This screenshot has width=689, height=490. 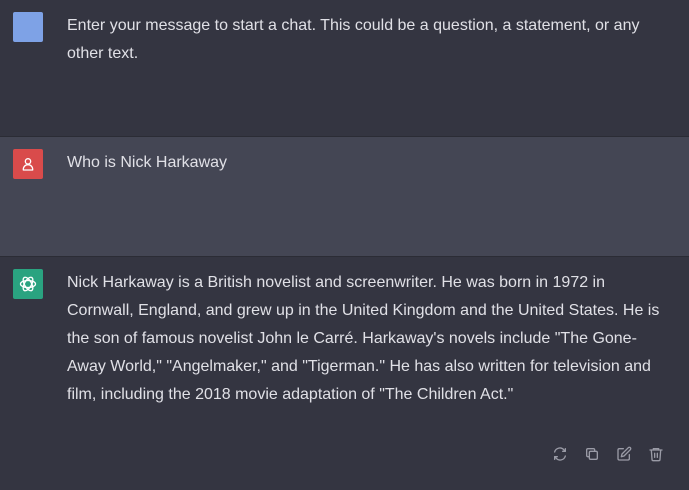 I want to click on system-avatar, so click(x=28, y=27).